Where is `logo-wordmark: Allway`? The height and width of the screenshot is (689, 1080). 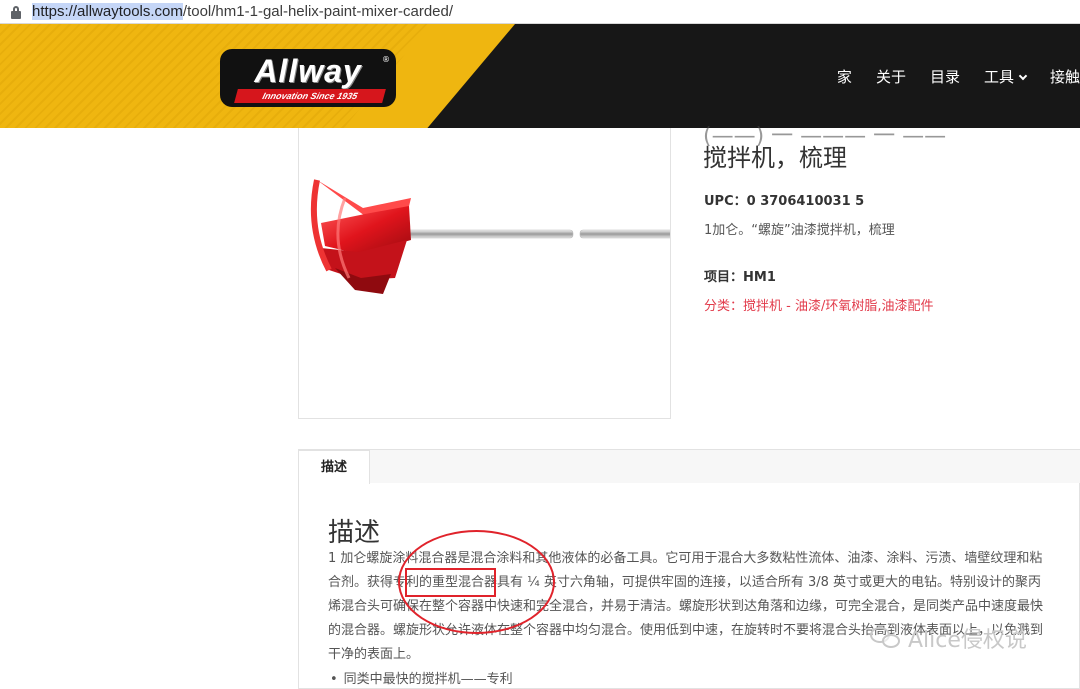 logo-wordmark: Allway is located at coordinates (308, 71).